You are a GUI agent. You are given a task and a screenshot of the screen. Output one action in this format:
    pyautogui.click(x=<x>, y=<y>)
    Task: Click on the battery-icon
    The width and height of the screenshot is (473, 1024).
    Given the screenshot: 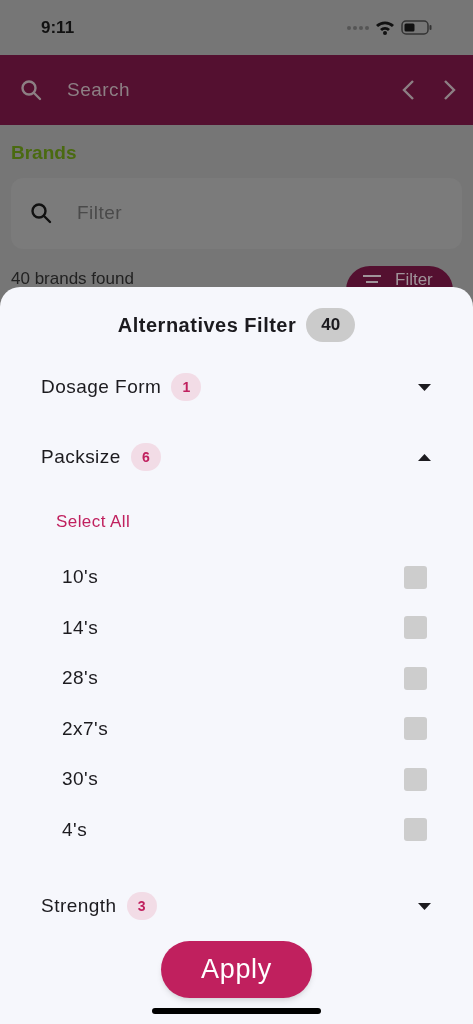 What is the action you would take?
    pyautogui.click(x=416, y=27)
    